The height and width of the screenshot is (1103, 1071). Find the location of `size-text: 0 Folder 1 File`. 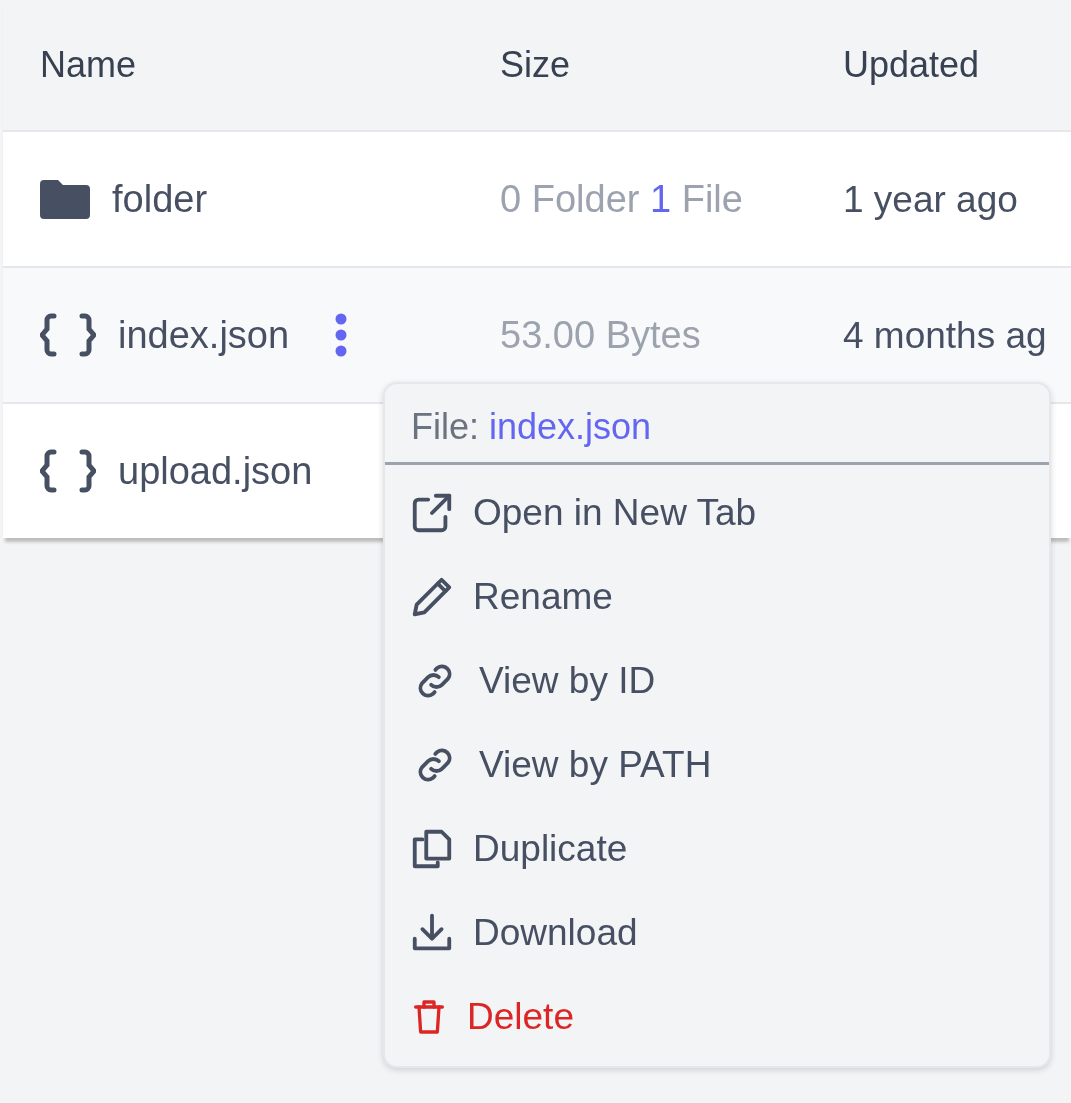

size-text: 0 Folder 1 File is located at coordinates (621, 198).